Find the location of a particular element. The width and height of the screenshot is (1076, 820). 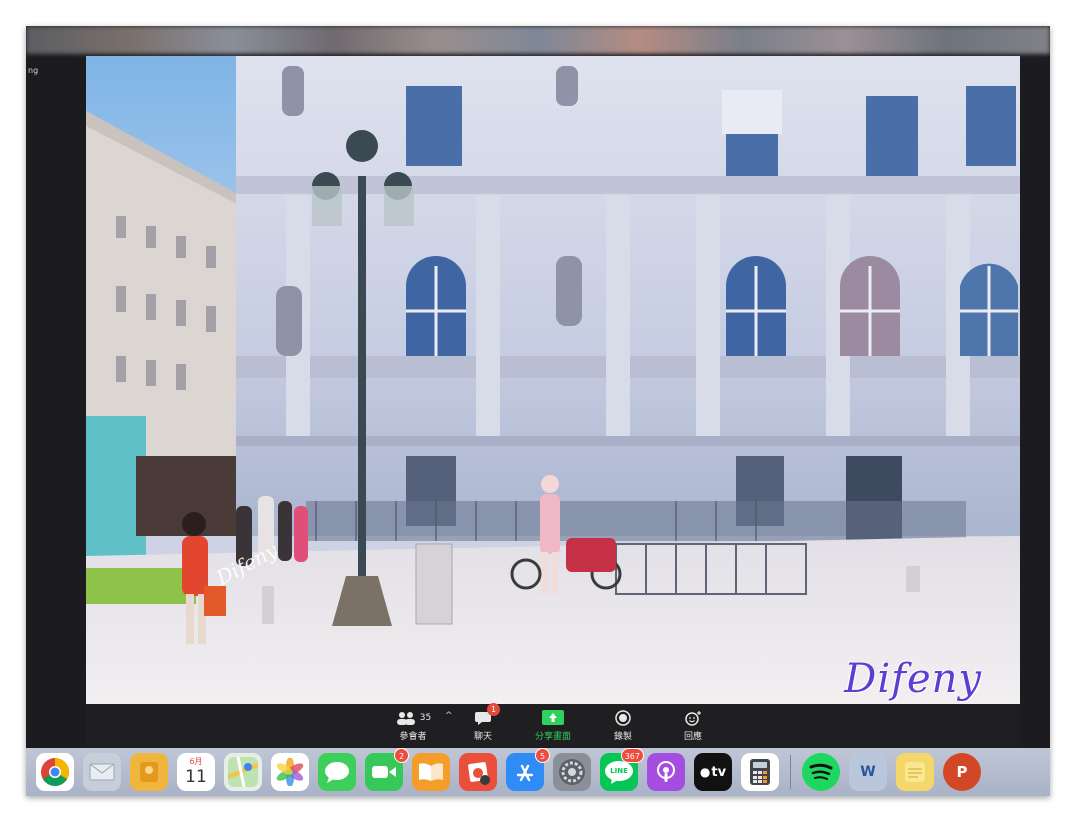

dock-photo-booth is located at coordinates (478, 772).